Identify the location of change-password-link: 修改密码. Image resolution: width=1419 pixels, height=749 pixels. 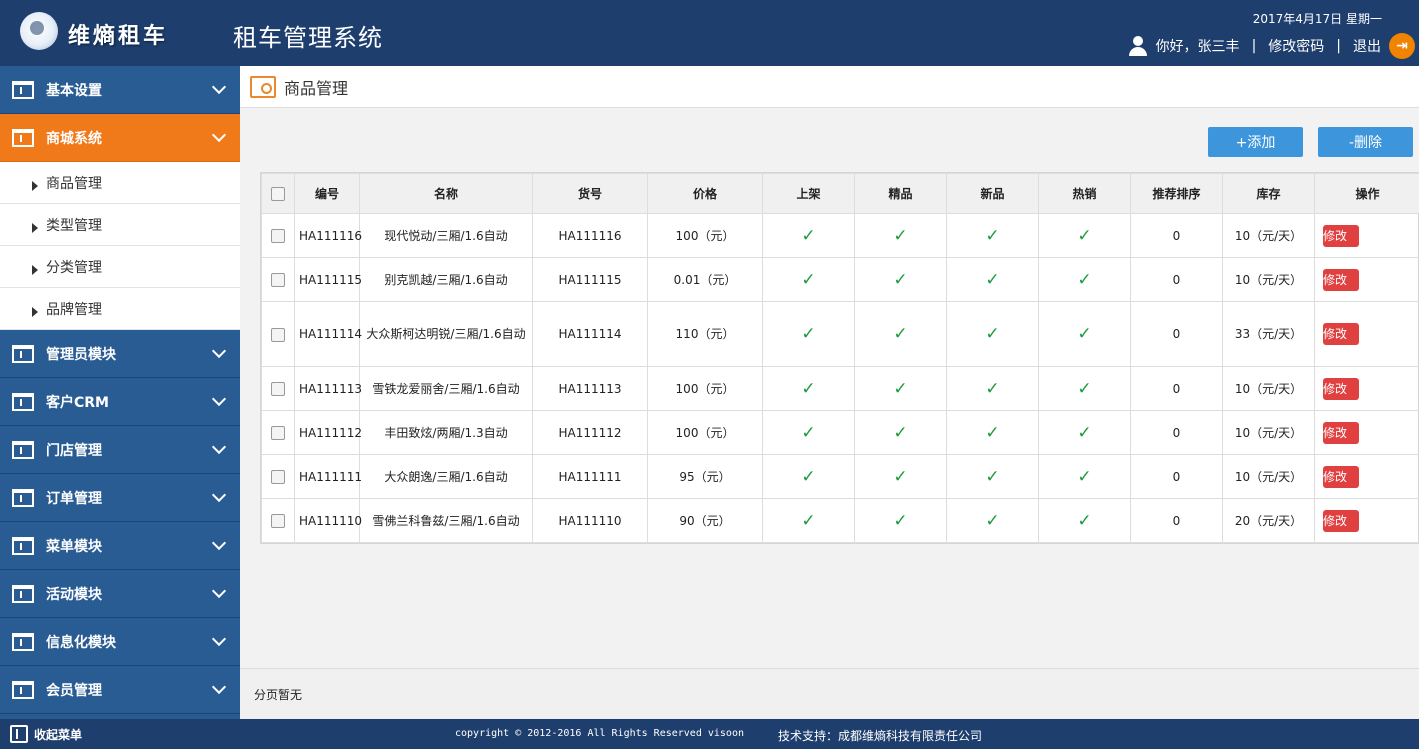
(1296, 46).